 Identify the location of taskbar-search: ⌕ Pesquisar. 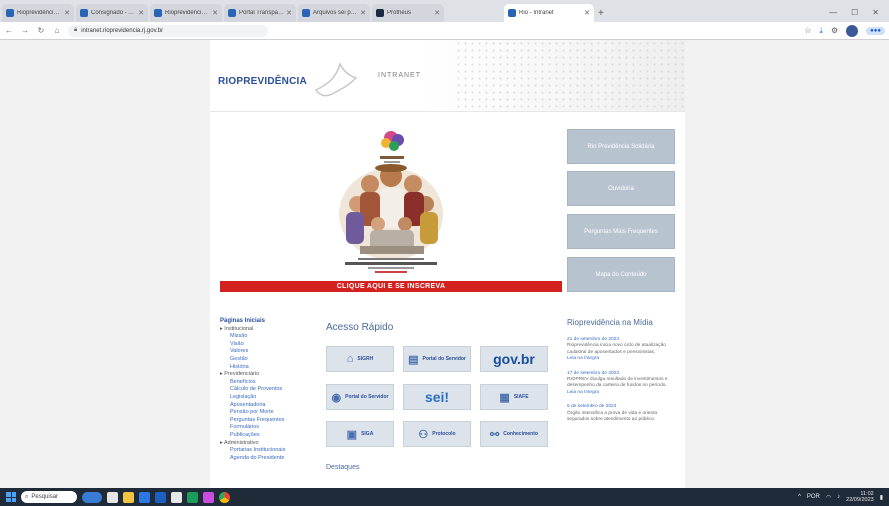
(49, 497).